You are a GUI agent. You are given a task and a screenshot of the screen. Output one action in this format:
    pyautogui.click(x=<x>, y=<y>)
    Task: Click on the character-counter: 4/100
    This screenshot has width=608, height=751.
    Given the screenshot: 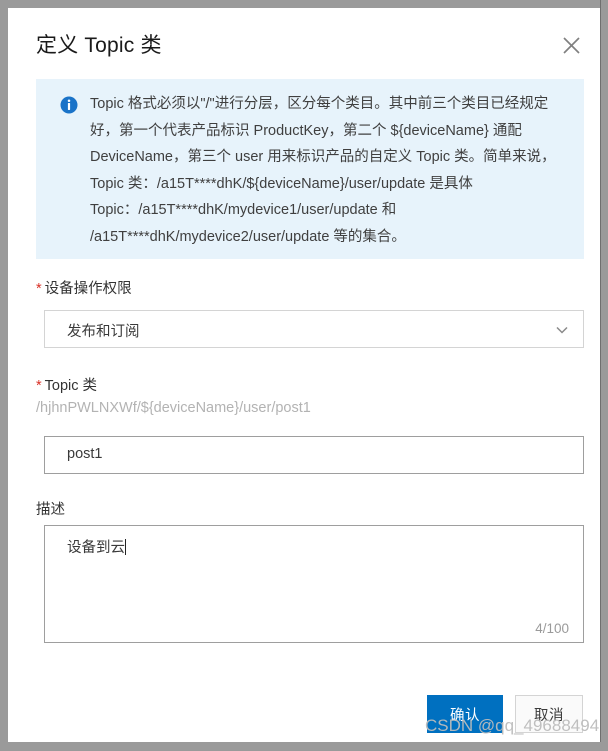 What is the action you would take?
    pyautogui.click(x=552, y=628)
    